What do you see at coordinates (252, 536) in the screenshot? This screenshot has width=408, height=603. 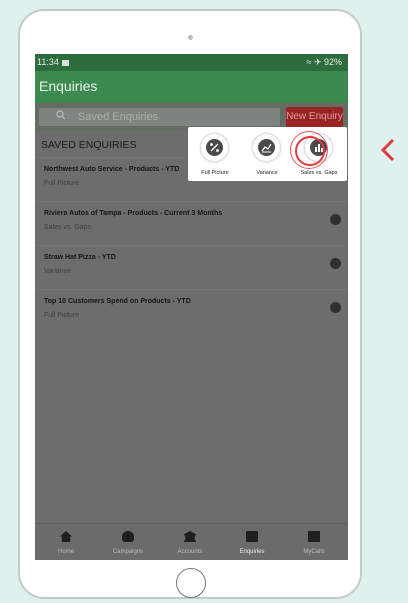 I see `enquiry-icon` at bounding box center [252, 536].